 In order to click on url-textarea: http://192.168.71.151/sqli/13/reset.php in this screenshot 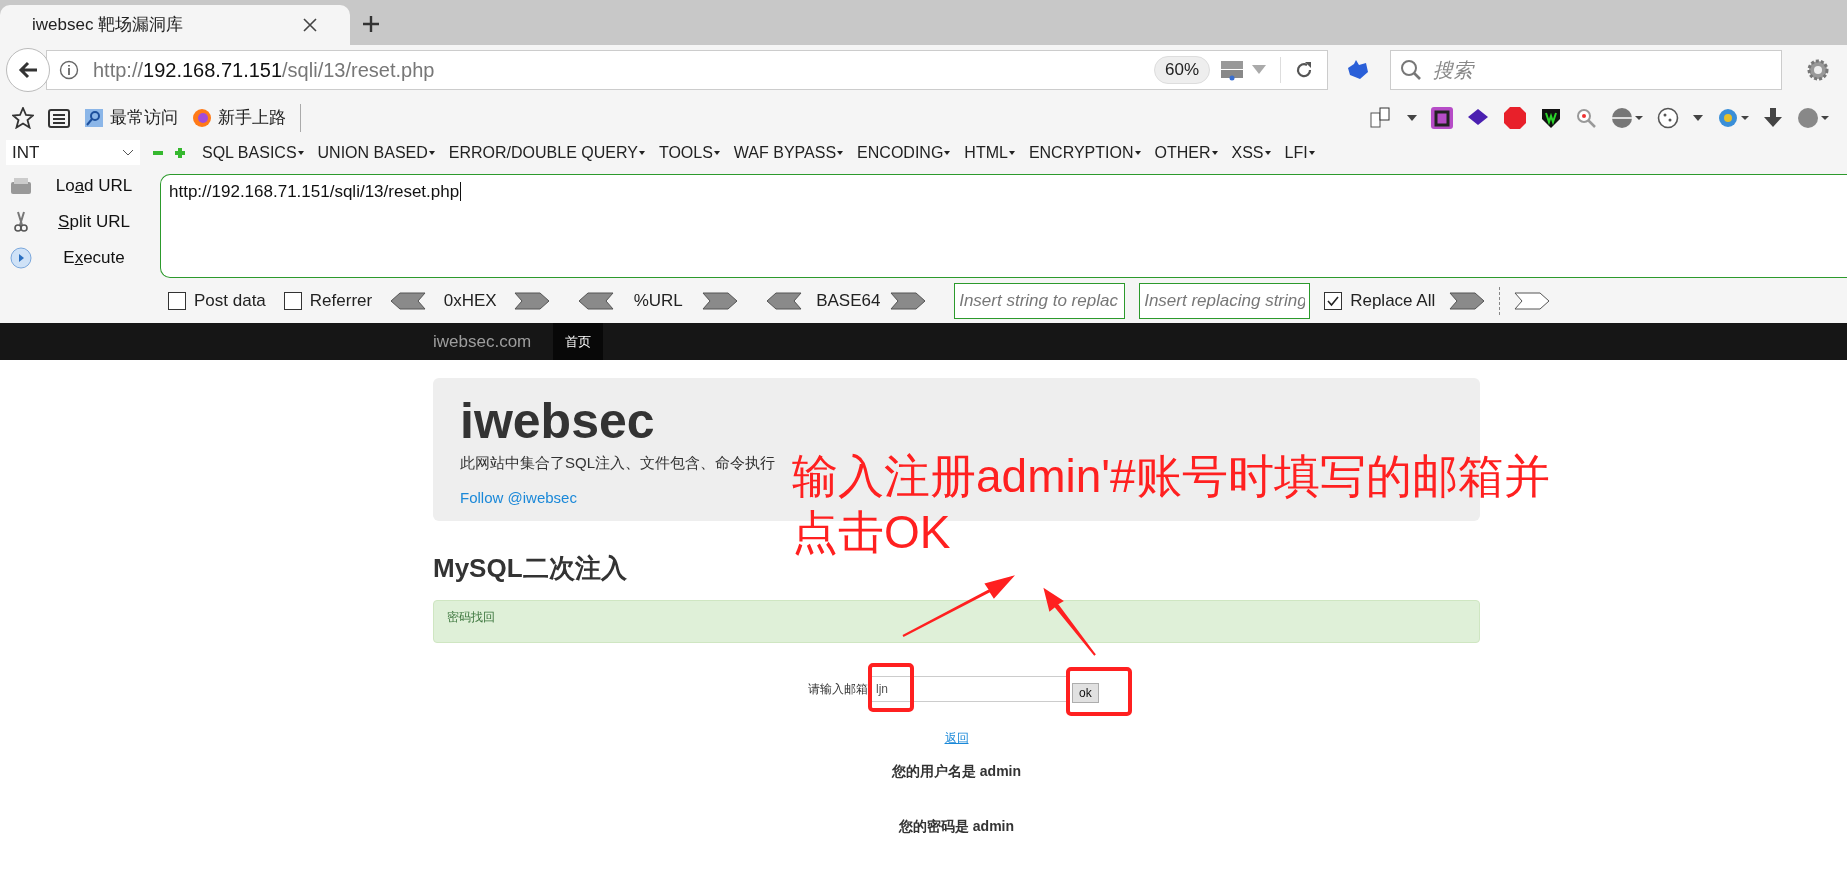, I will do `click(1003, 226)`.